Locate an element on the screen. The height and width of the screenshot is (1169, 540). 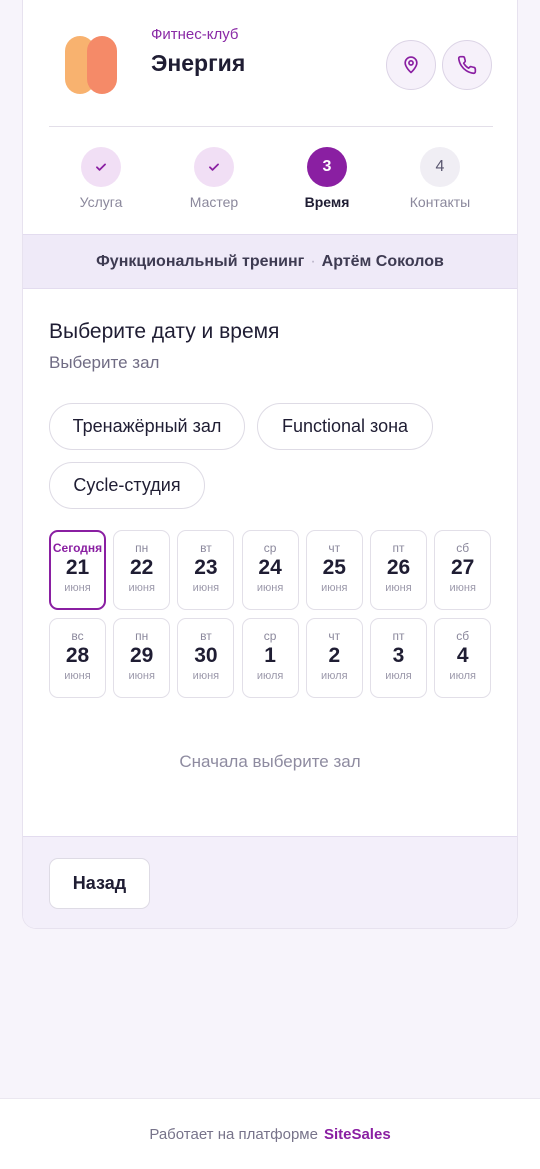
back-button: Назад is located at coordinates (99, 883).